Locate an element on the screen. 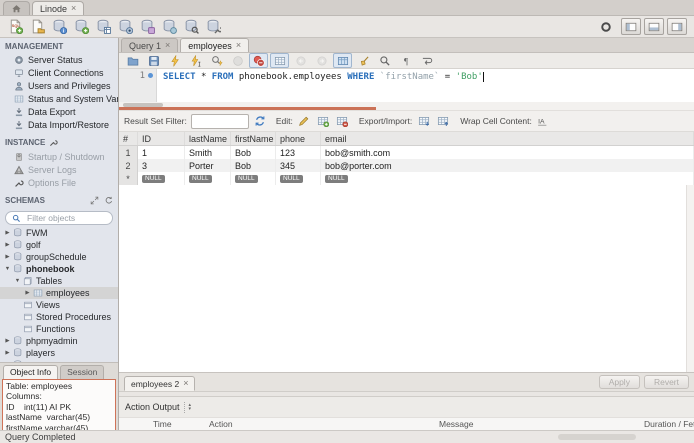  tree-item-phonebook: ▼ phonebook is located at coordinates (59, 269).